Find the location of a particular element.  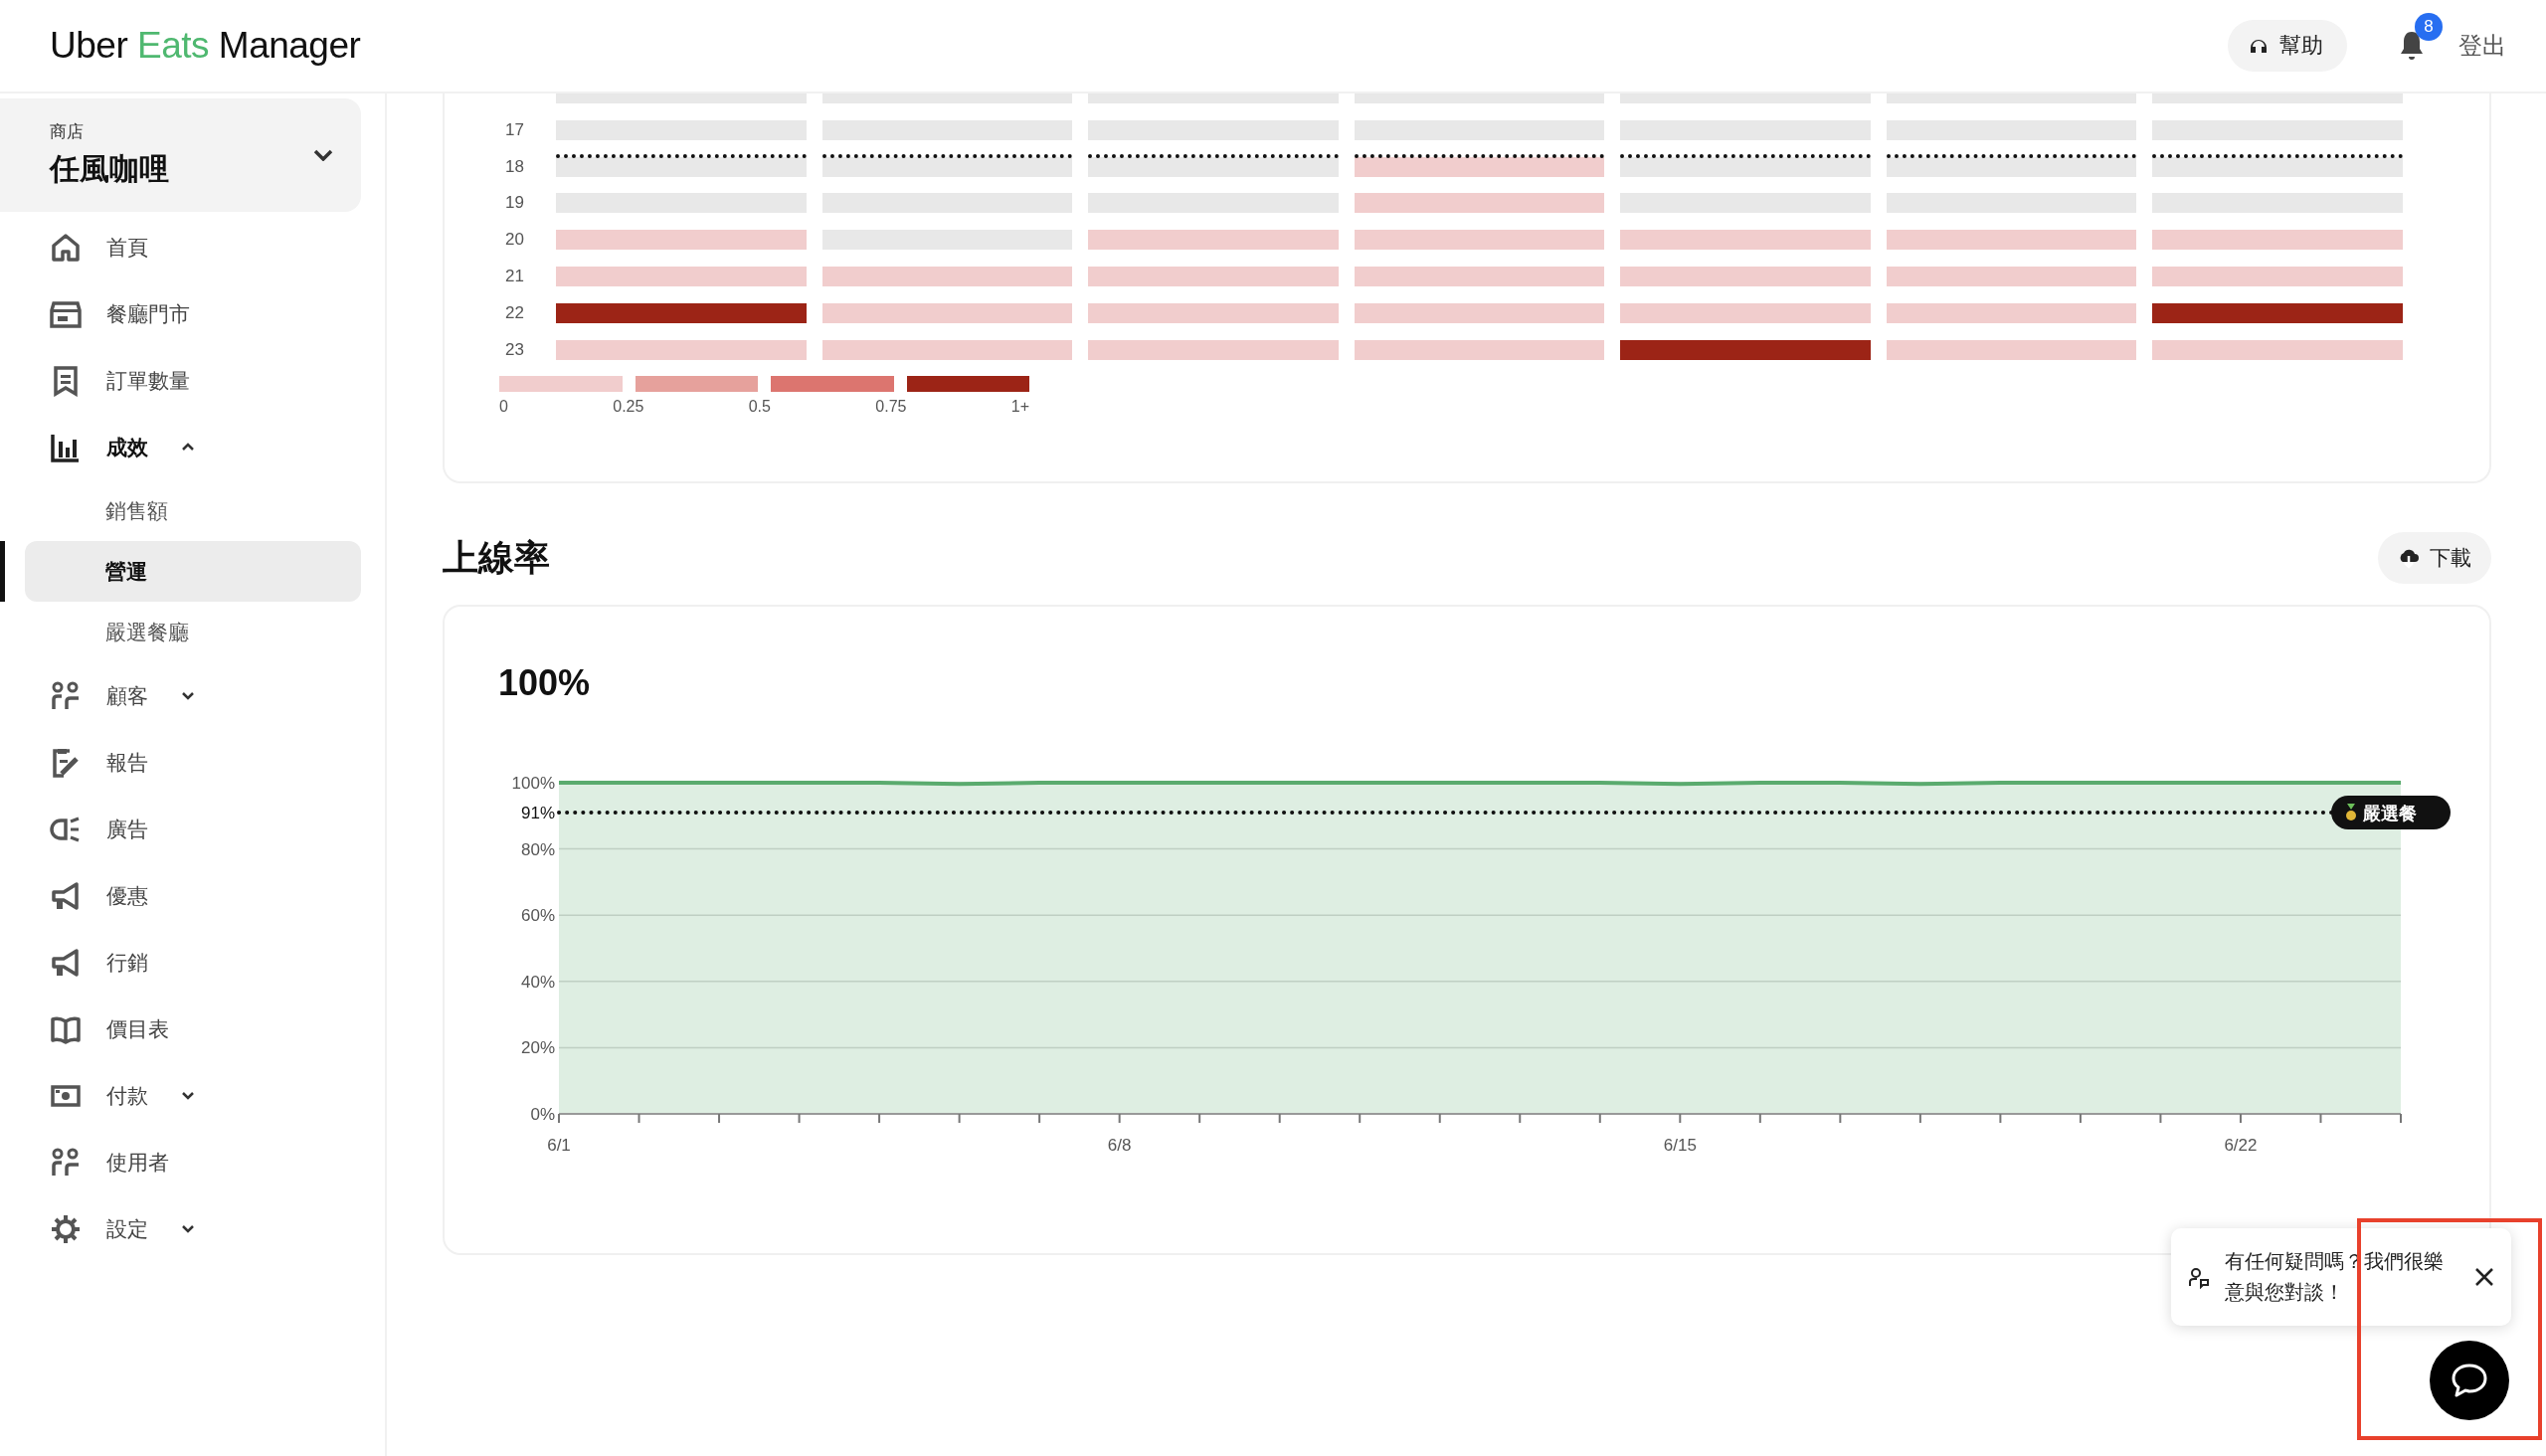

x-tick-label: 6/15 is located at coordinates (1680, 1146).